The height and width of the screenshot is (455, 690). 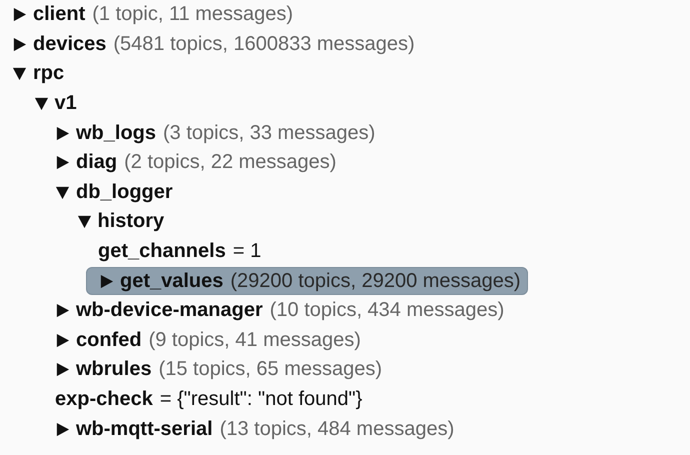 What do you see at coordinates (221, 369) in the screenshot?
I see `tree-item: wbrules (15 topics, 65 messages)` at bounding box center [221, 369].